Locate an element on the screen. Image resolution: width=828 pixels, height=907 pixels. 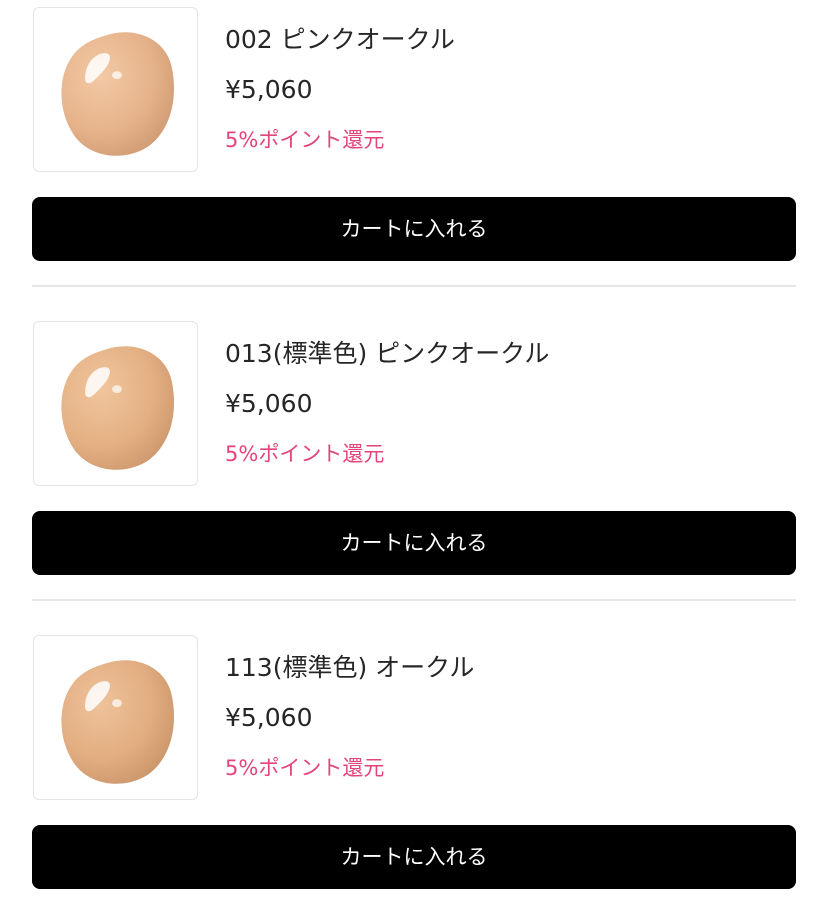
product-name: 013(標準色) ピンクオークル is located at coordinates (387, 354).